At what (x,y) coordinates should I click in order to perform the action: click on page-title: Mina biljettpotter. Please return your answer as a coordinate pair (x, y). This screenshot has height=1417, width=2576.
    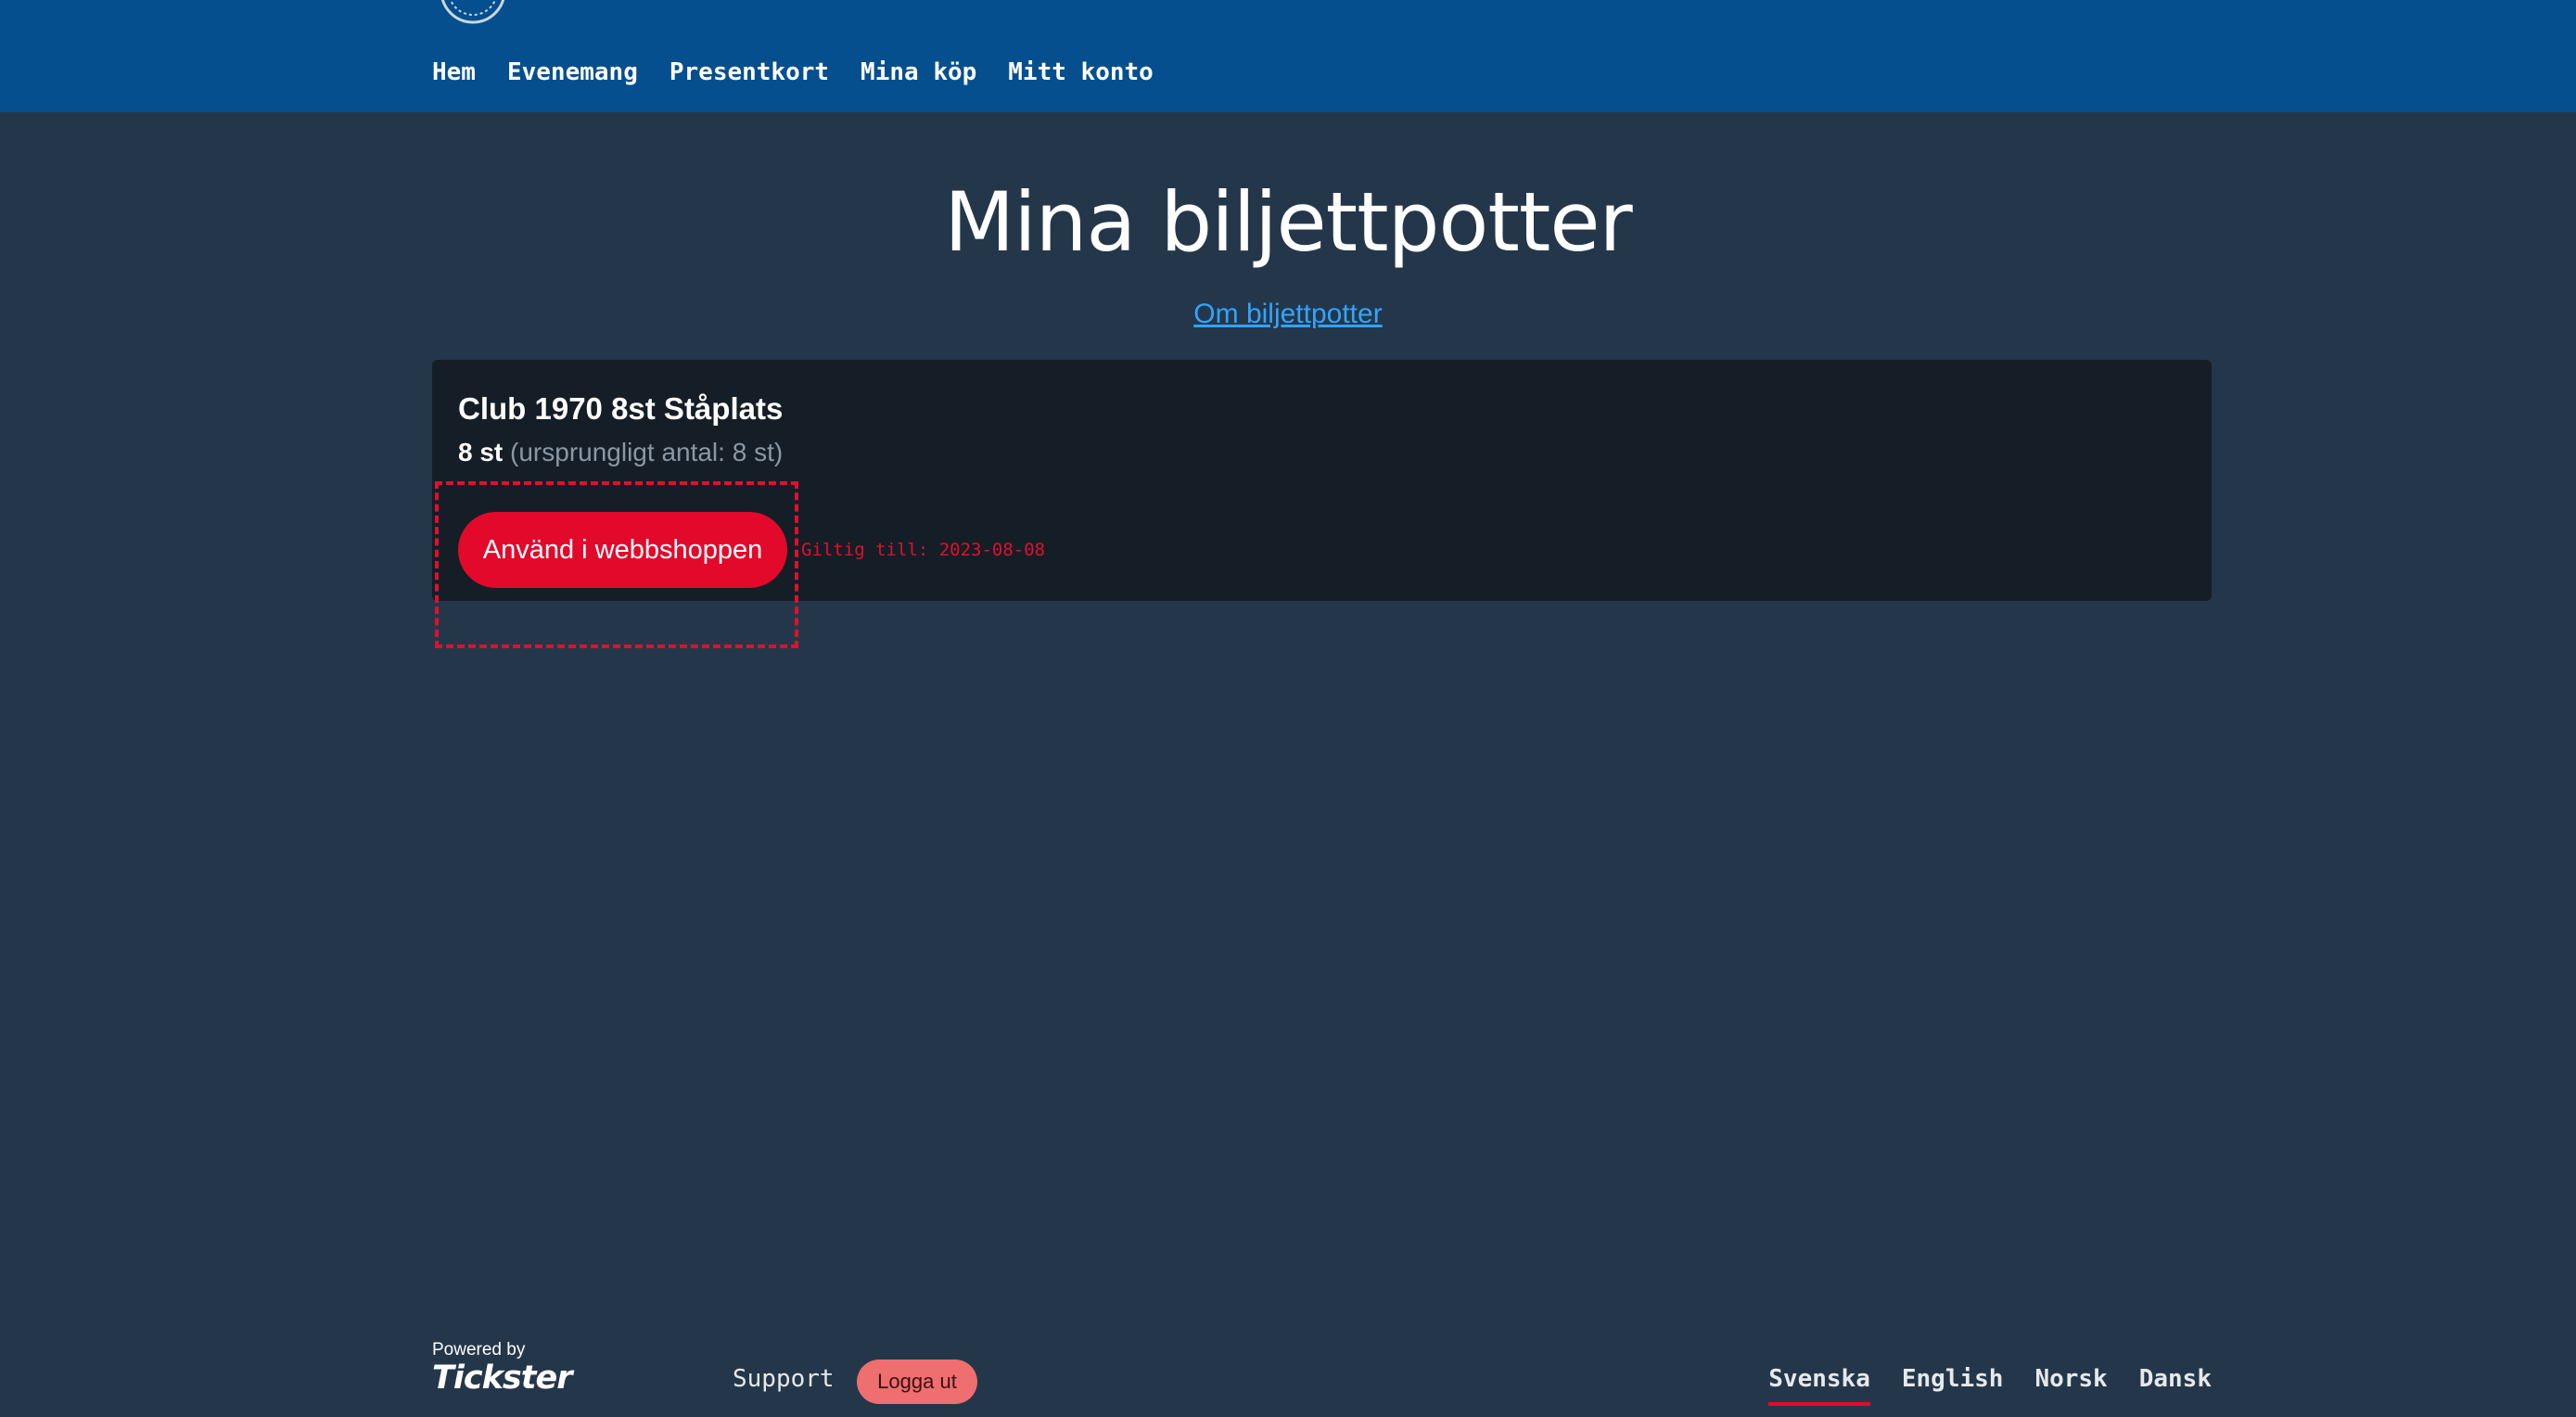
    Looking at the image, I should click on (1288, 222).